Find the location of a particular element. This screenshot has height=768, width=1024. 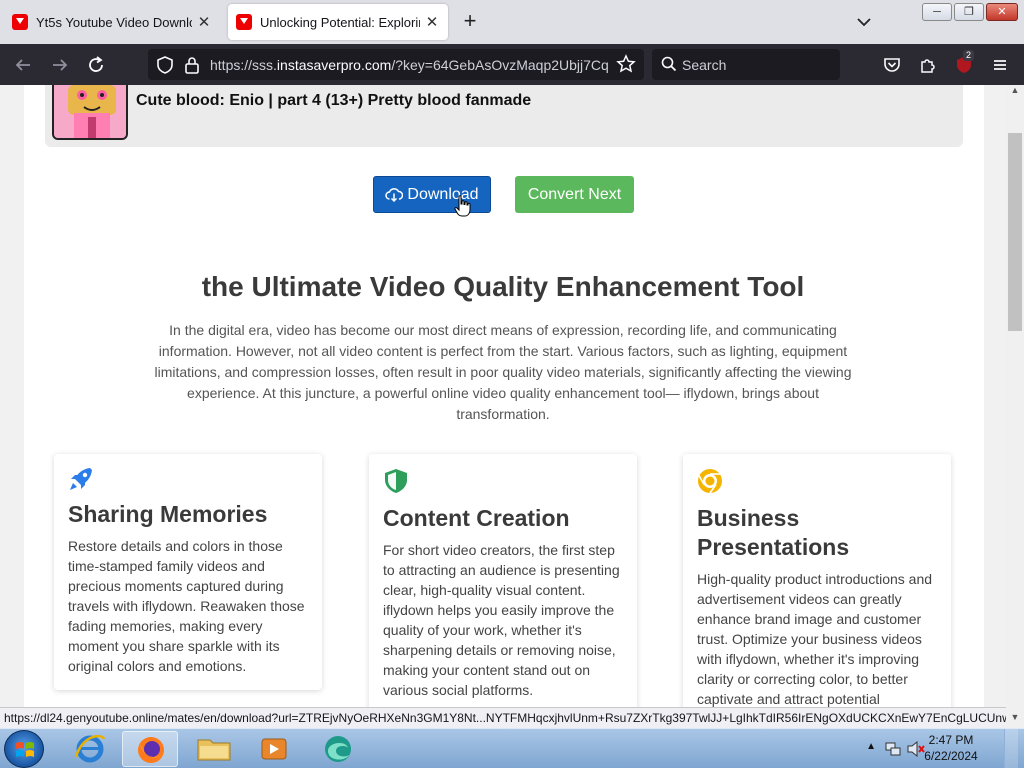

hand-pointer-cursor-icon is located at coordinates (463, 208).